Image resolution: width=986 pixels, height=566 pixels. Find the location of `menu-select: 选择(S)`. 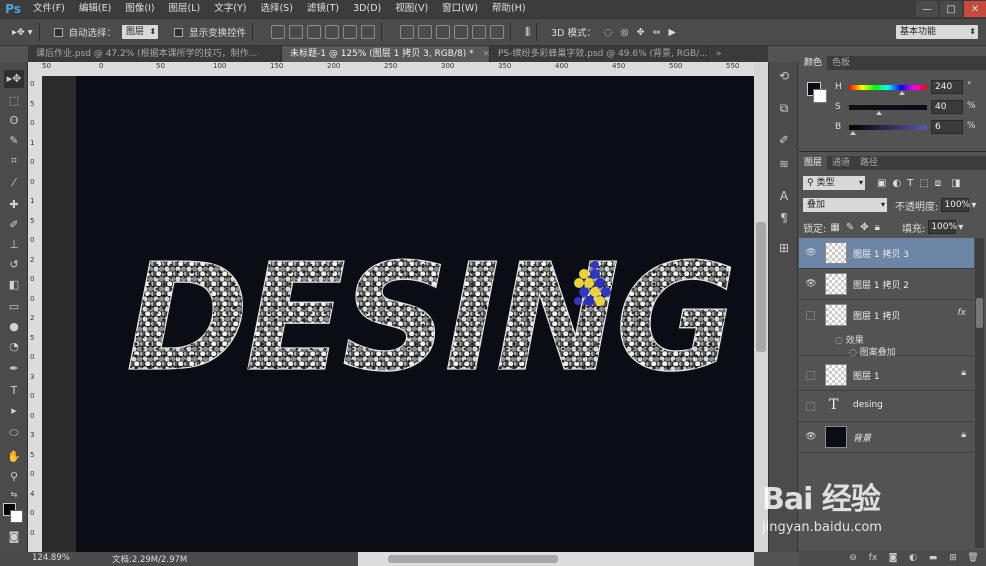

menu-select: 选择(S) is located at coordinates (276, 9).